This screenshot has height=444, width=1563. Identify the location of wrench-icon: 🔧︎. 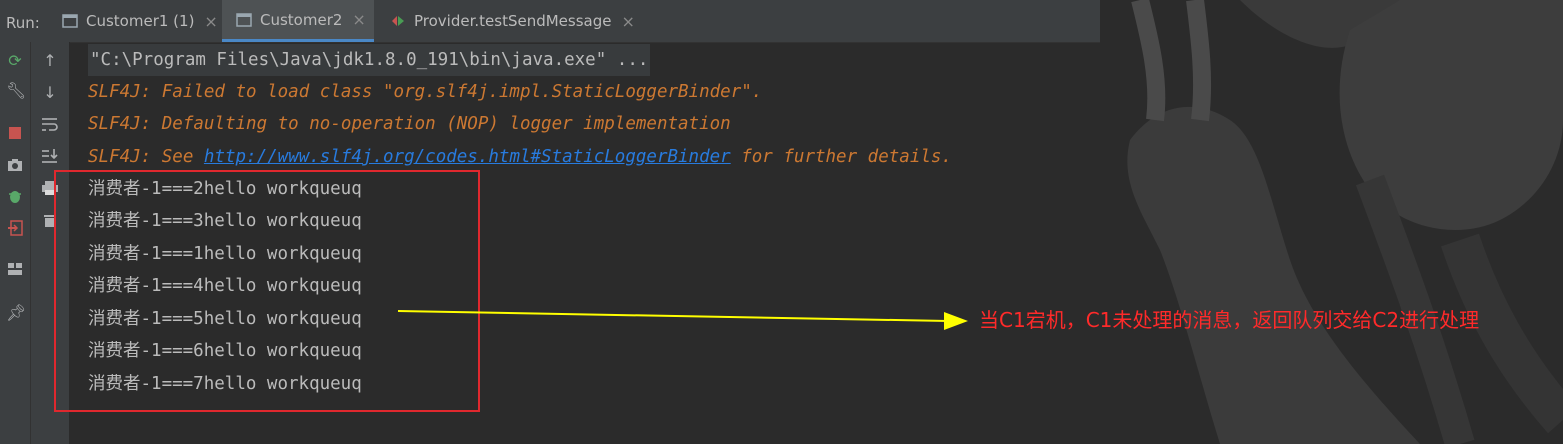
(16, 91).